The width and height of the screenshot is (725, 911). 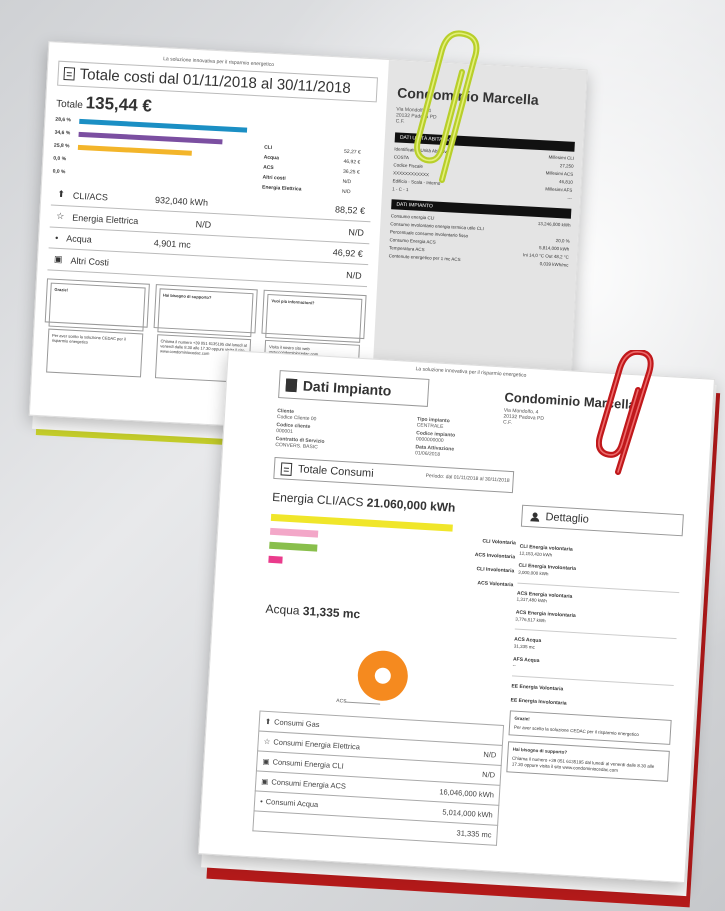 I want to click on document-icon, so click(x=69, y=73).